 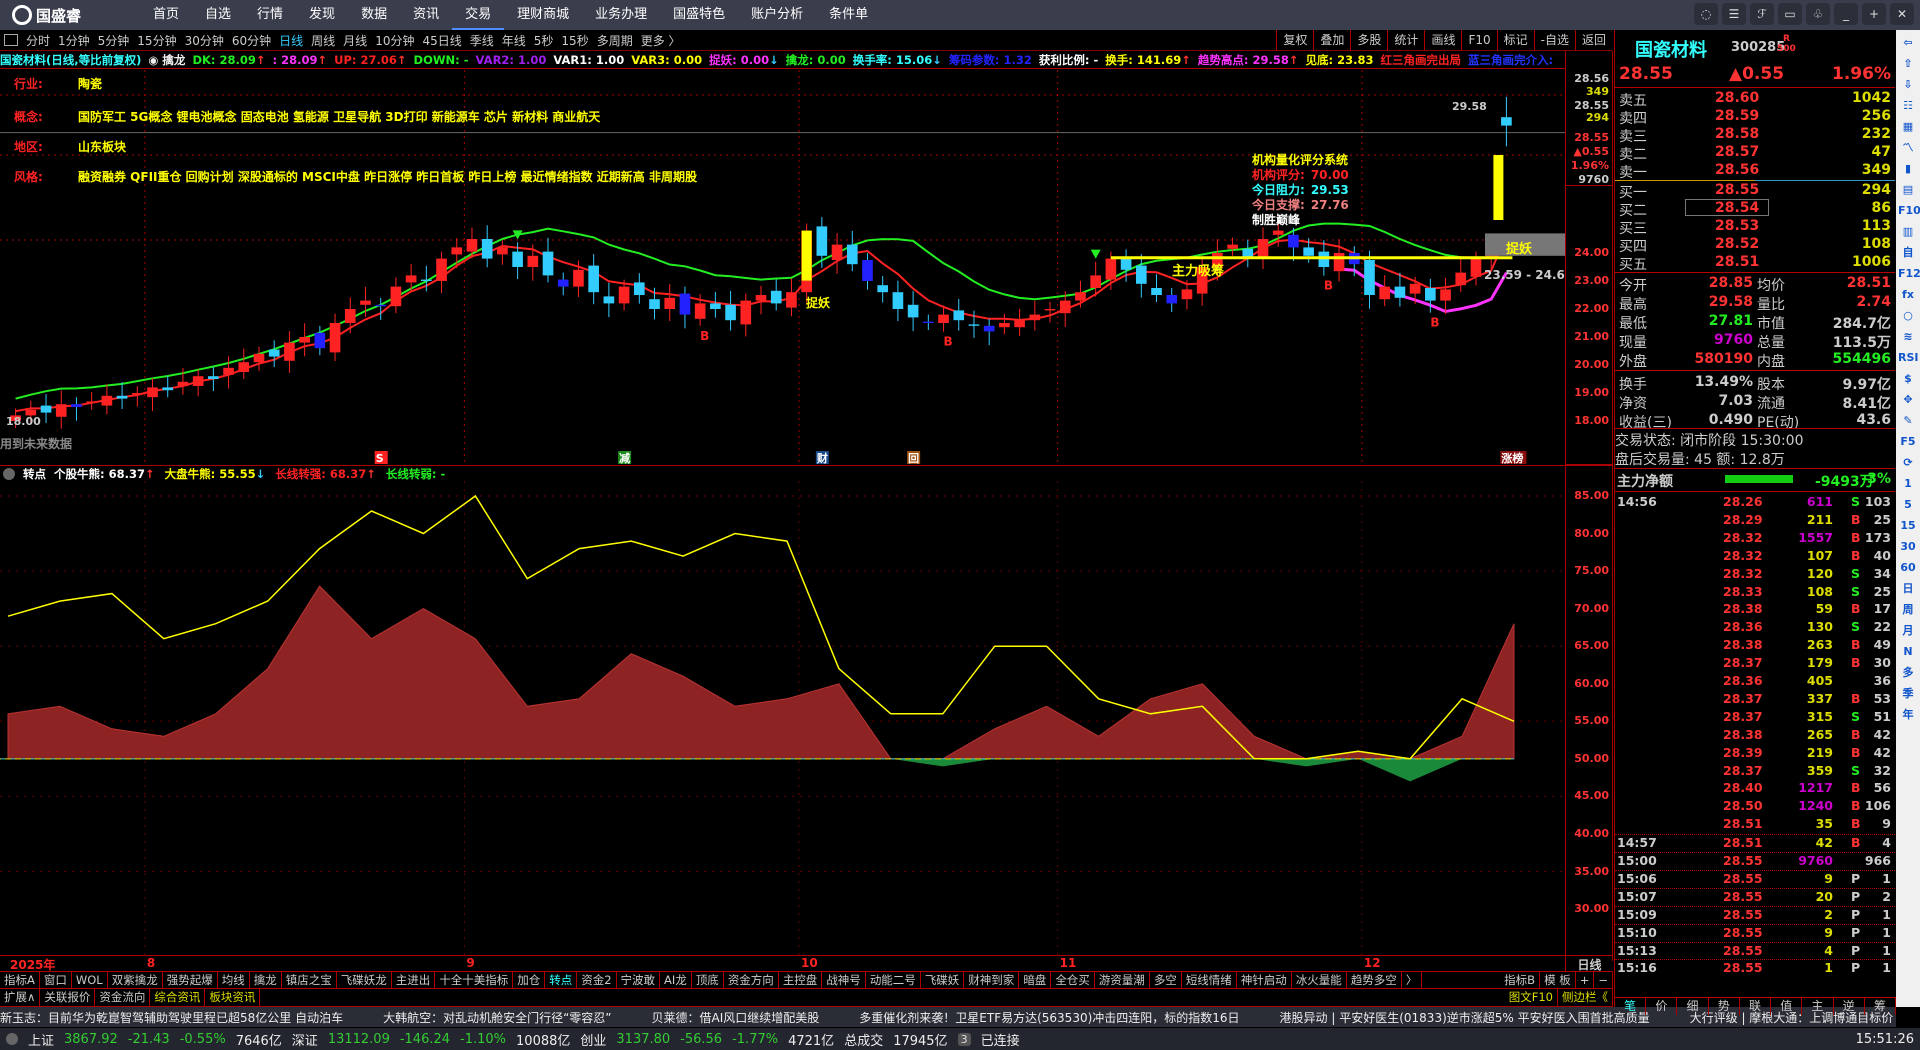 I want to click on nav-item: 国盛特色, so click(x=699, y=15).